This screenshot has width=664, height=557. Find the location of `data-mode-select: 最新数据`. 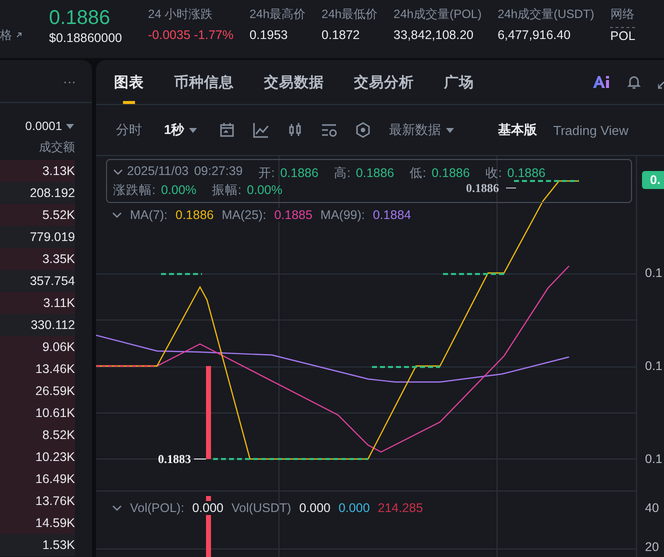

data-mode-select: 最新数据 is located at coordinates (421, 130).